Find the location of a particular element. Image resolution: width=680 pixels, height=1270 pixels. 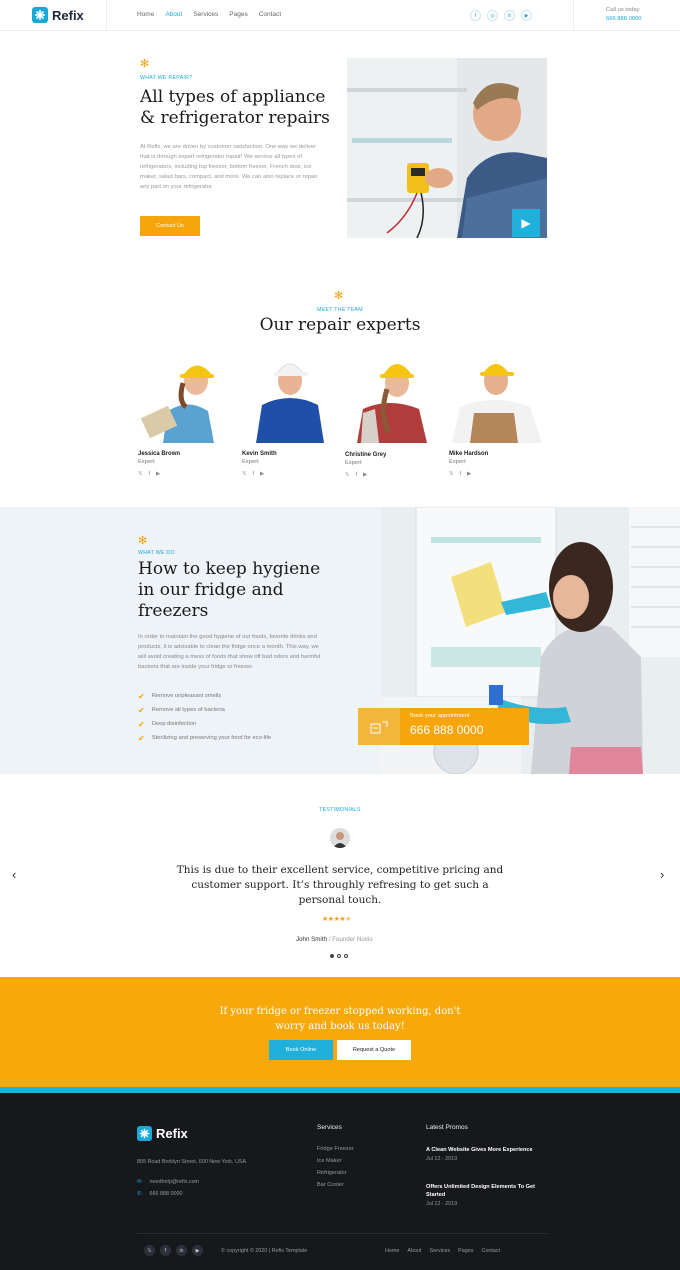

services-title: Services is located at coordinates (329, 1127).